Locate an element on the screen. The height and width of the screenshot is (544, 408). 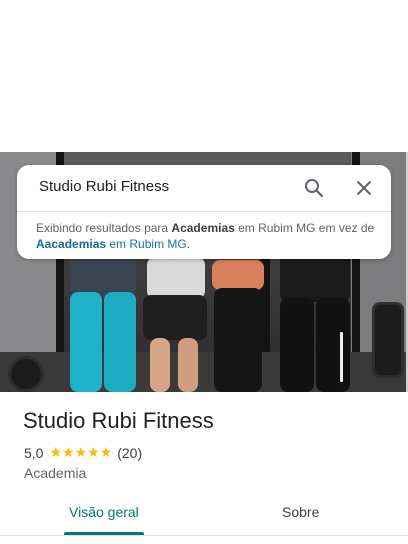
search-icon is located at coordinates (314, 188).